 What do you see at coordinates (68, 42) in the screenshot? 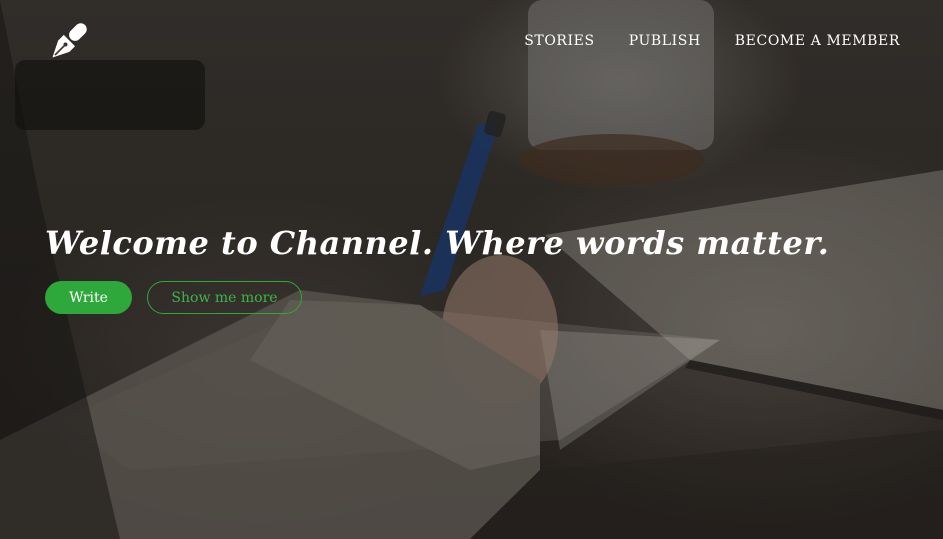
I see `fountain-pen-nib-icon` at bounding box center [68, 42].